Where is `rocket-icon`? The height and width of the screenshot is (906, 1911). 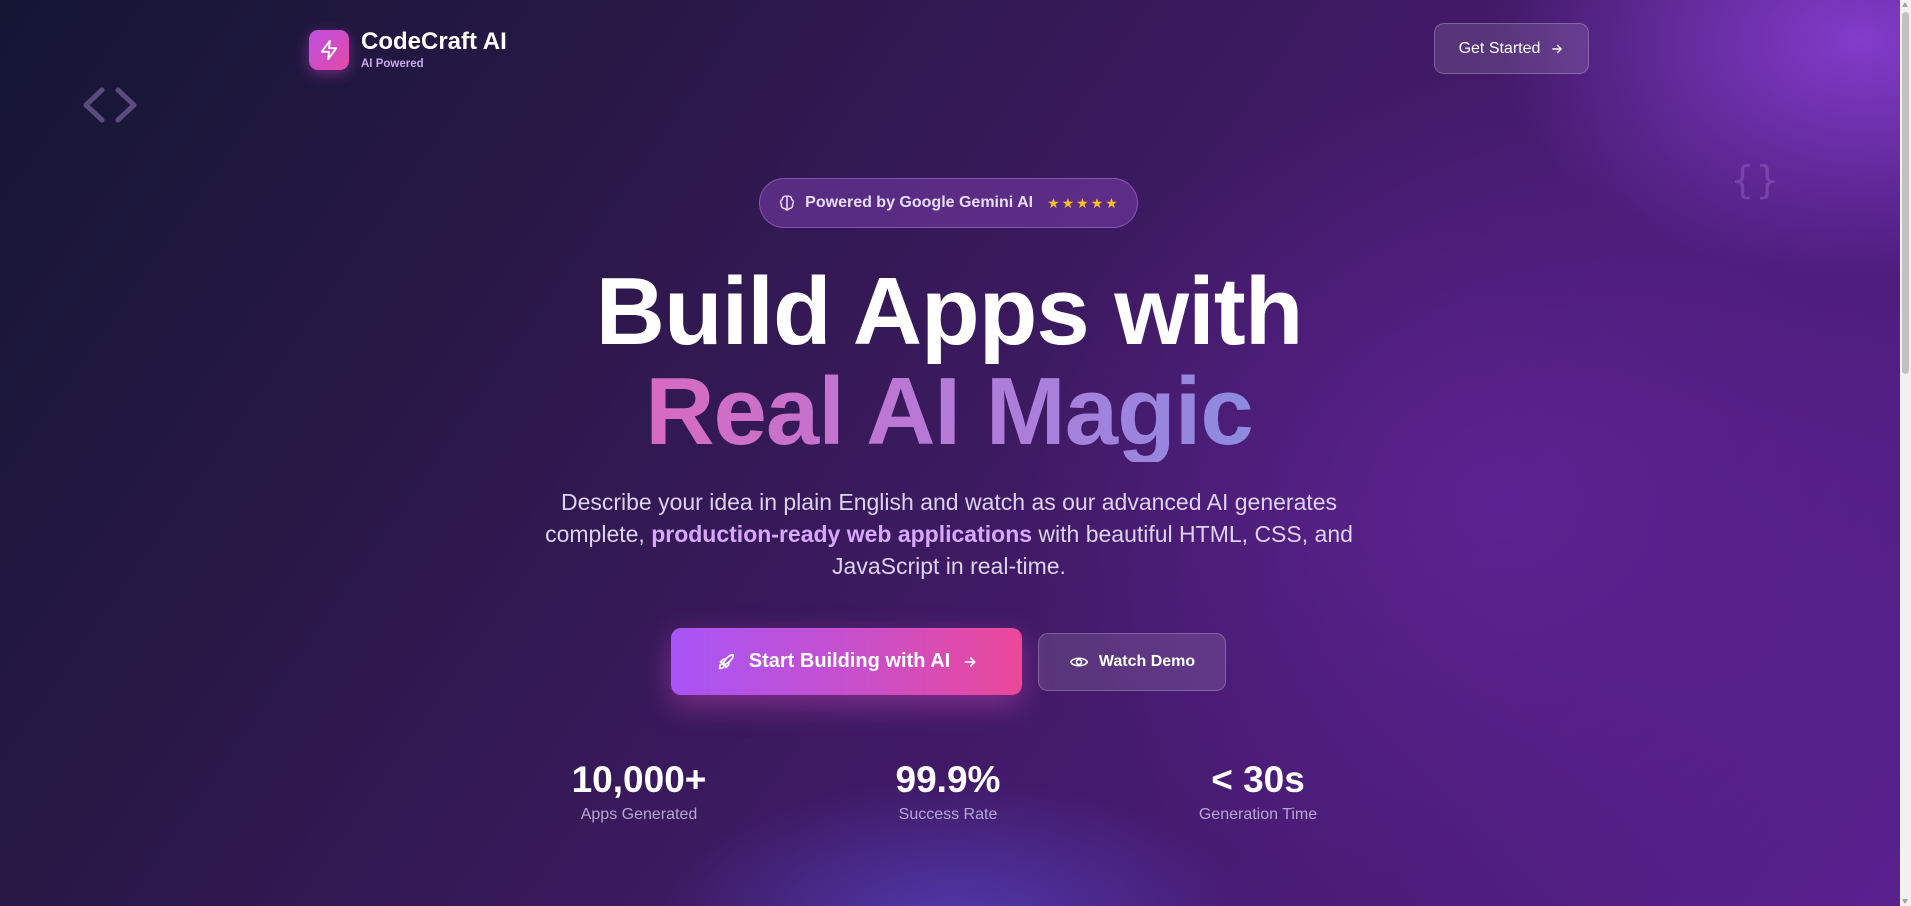
rocket-icon is located at coordinates (726, 661).